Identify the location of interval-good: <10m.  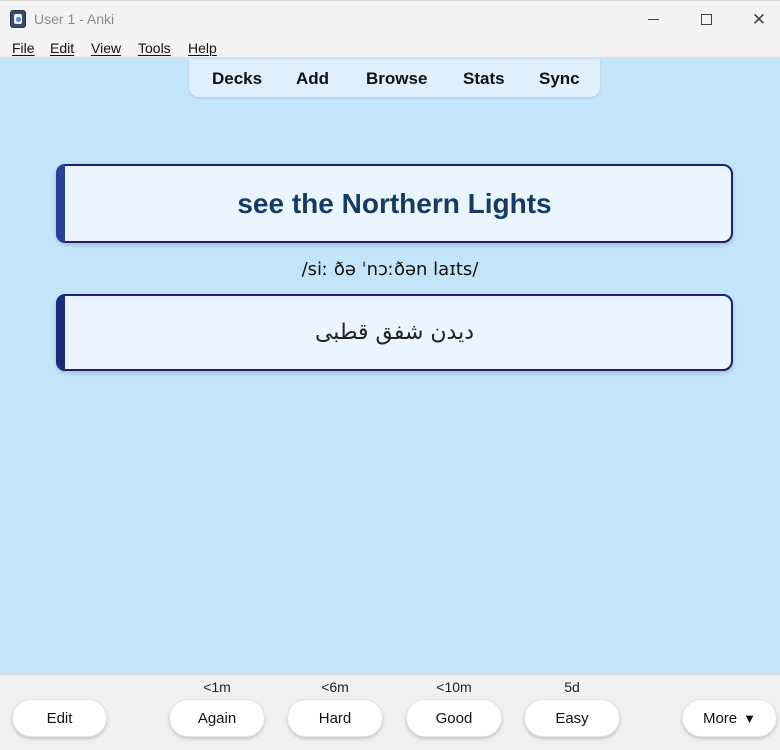
(454, 687).